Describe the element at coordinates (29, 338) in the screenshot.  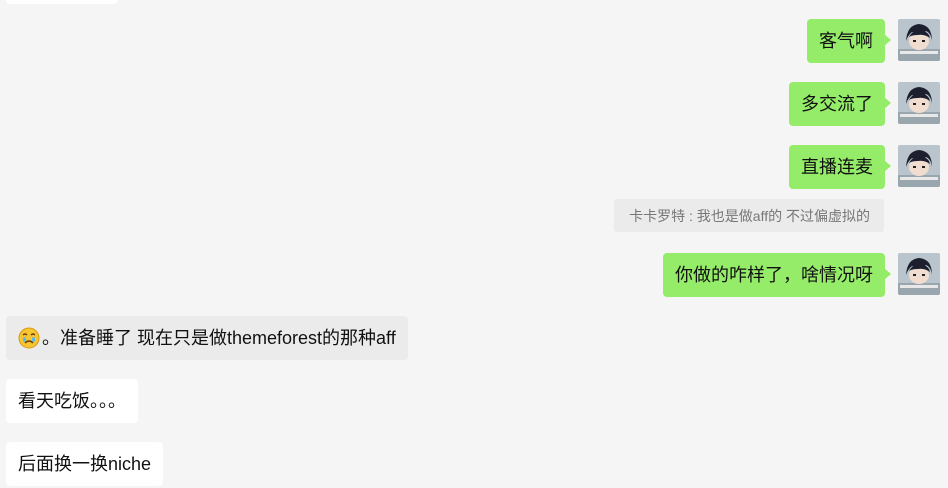
I see `crying-face-icon` at that location.